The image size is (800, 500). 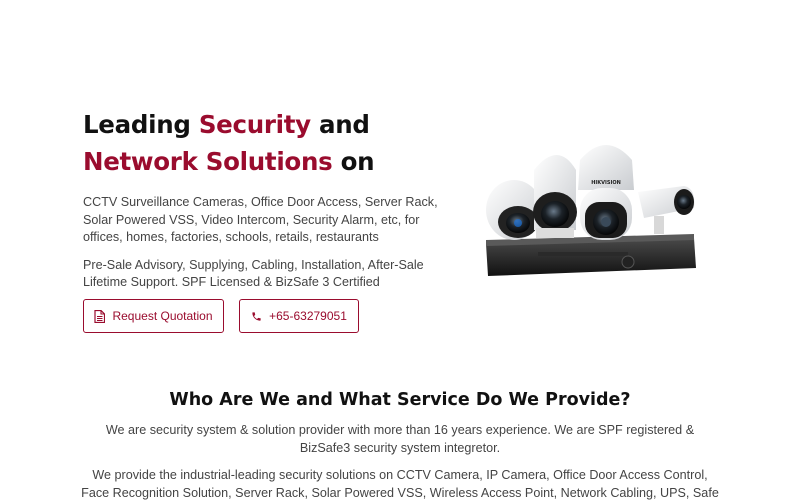 I want to click on hero-title-accent-security: Security, so click(x=254, y=124).